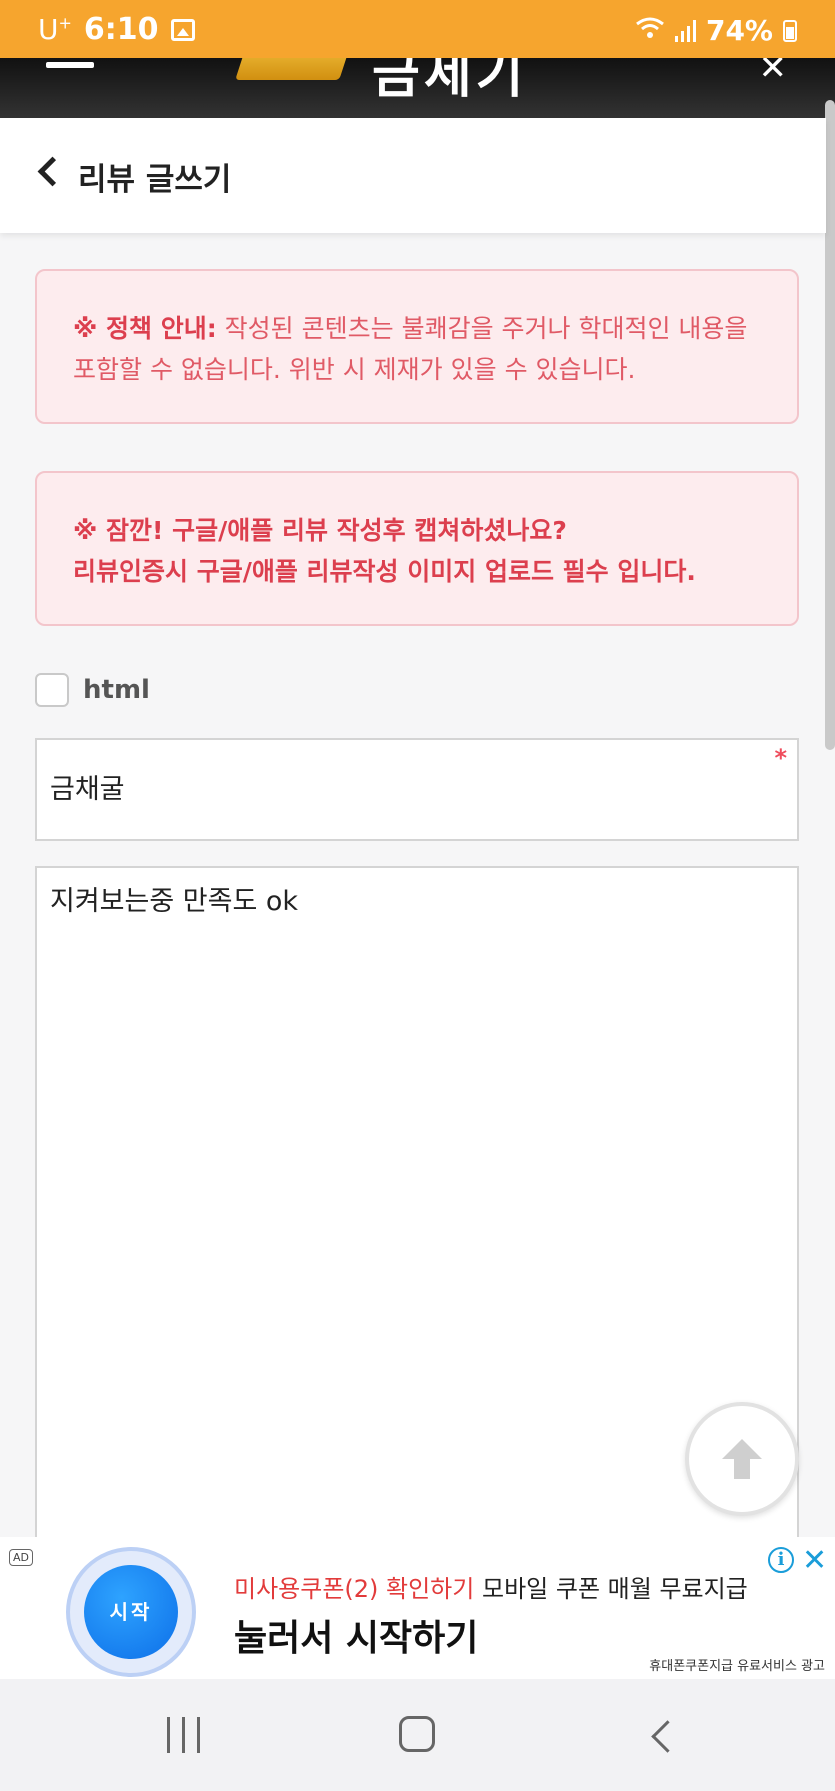 This screenshot has width=835, height=1791. I want to click on ad-start-ring: 시작, so click(131, 1612).